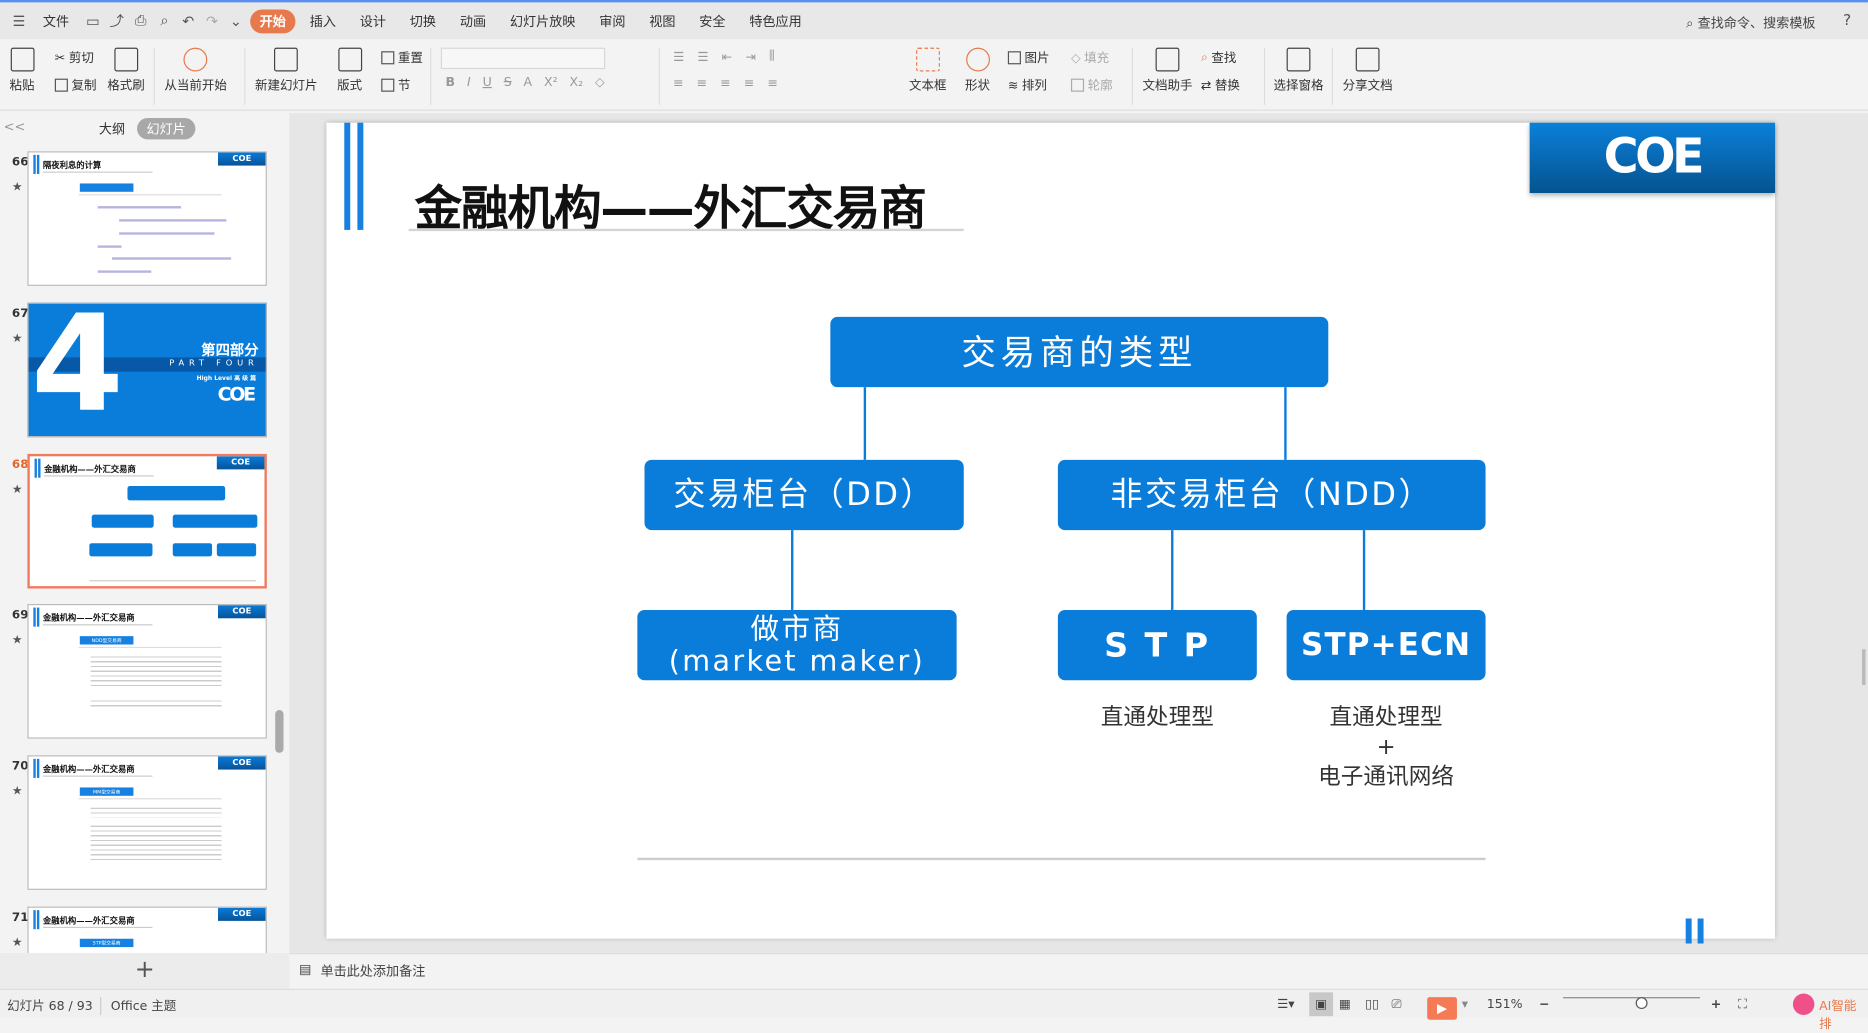 This screenshot has height=1033, width=1868. Describe the element at coordinates (1864, 667) in the screenshot. I see `slide-scrollbar` at that location.